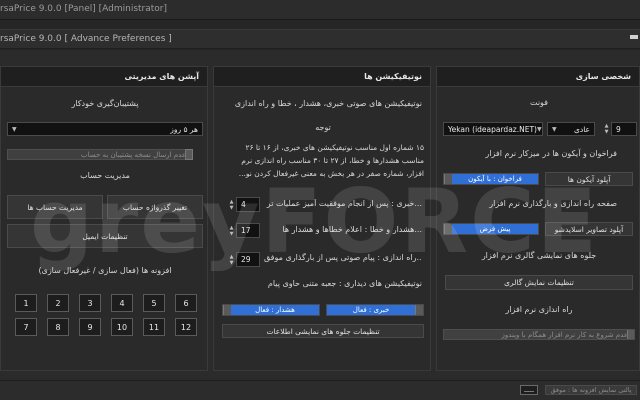 This screenshot has height=400, width=640. What do you see at coordinates (634, 37) in the screenshot?
I see `minimize-icon` at bounding box center [634, 37].